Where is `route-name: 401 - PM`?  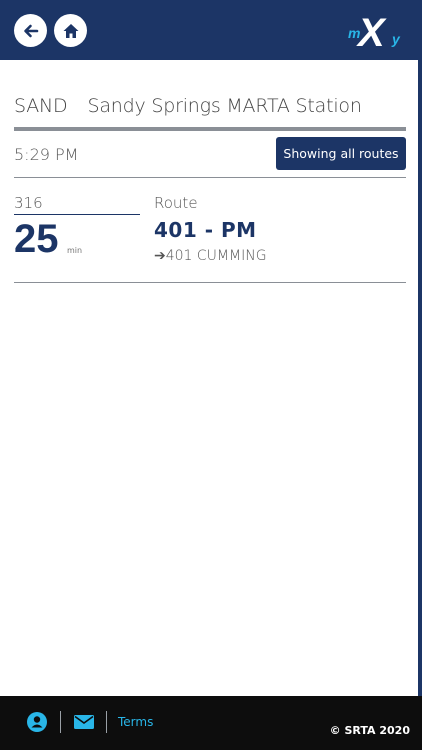
route-name: 401 - PM is located at coordinates (205, 230).